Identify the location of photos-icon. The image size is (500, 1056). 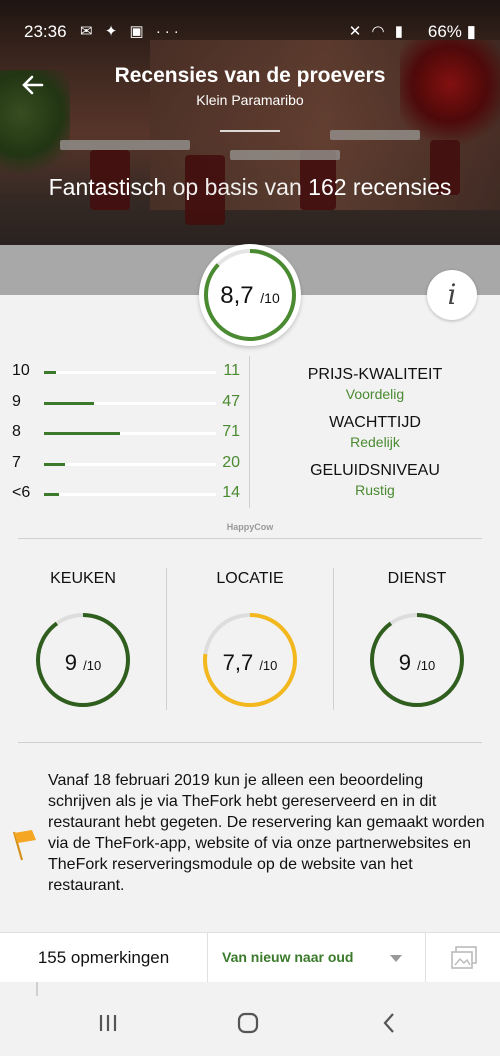
(464, 958).